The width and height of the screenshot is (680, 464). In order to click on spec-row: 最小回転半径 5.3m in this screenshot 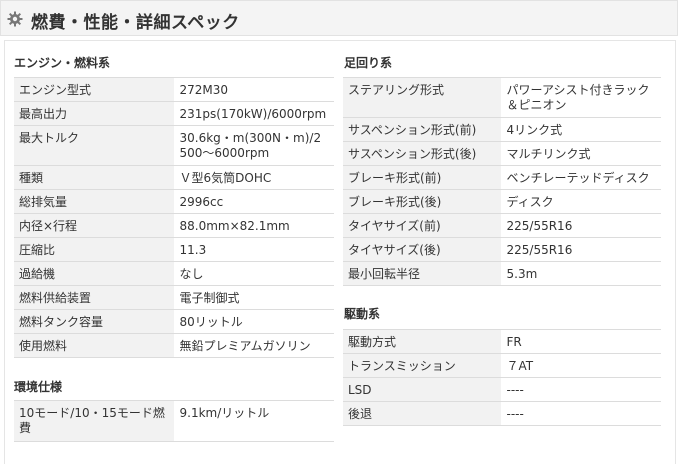, I will do `click(502, 273)`.